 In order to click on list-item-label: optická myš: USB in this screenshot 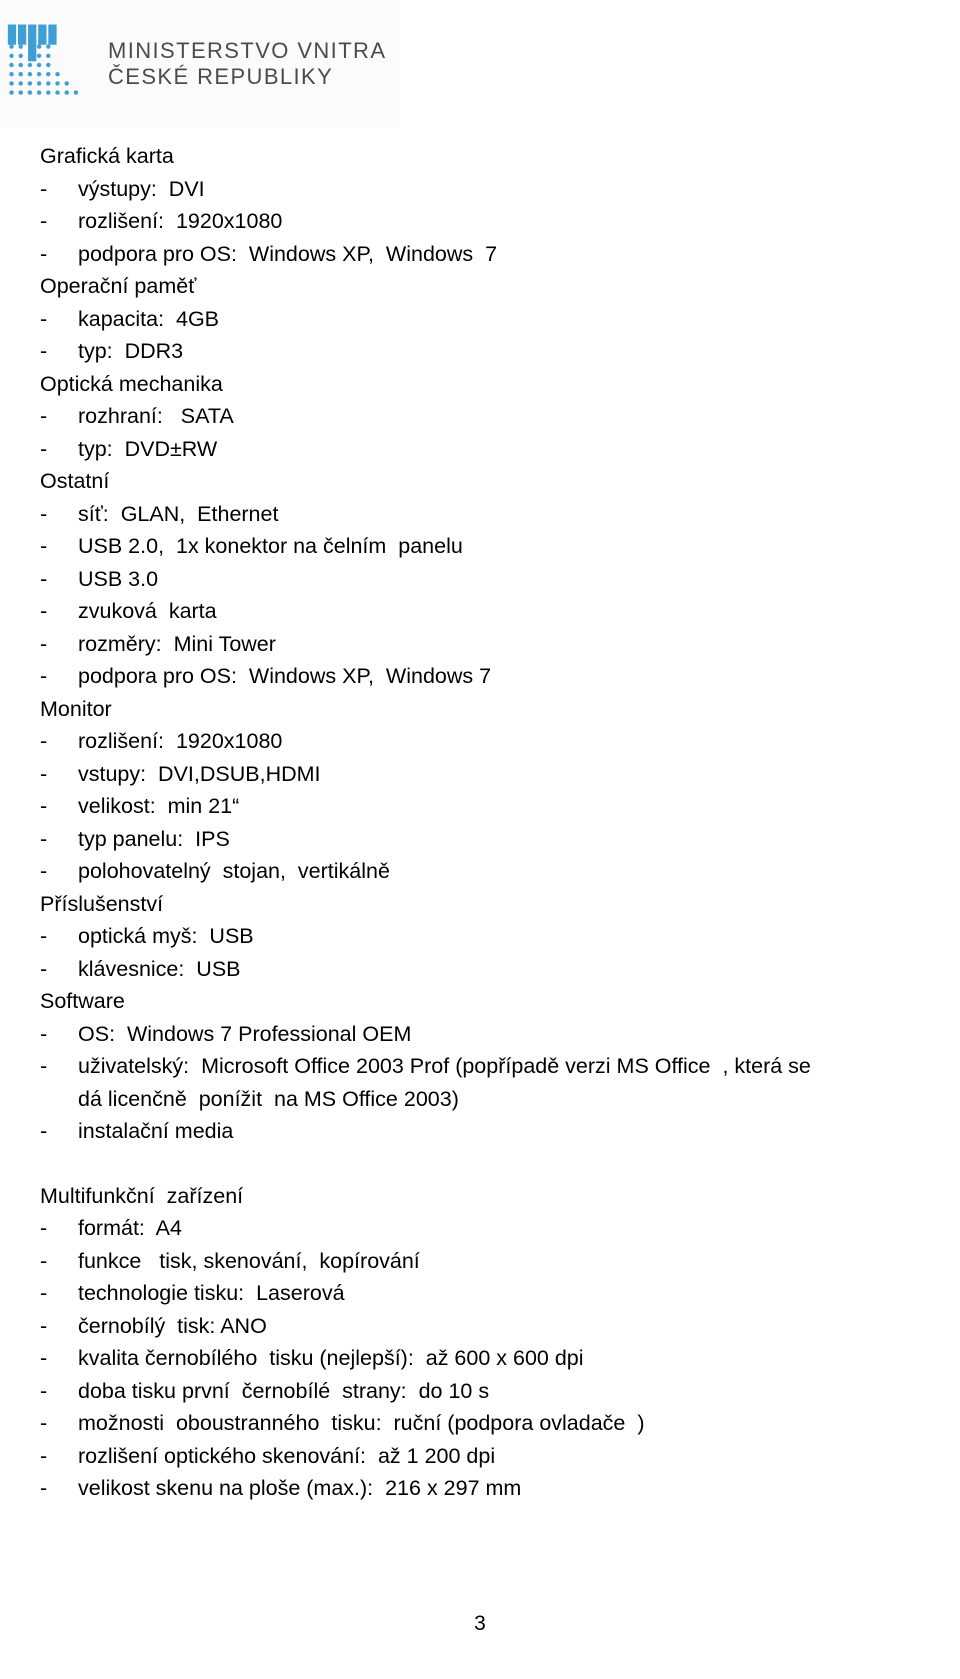, I will do `click(166, 936)`.